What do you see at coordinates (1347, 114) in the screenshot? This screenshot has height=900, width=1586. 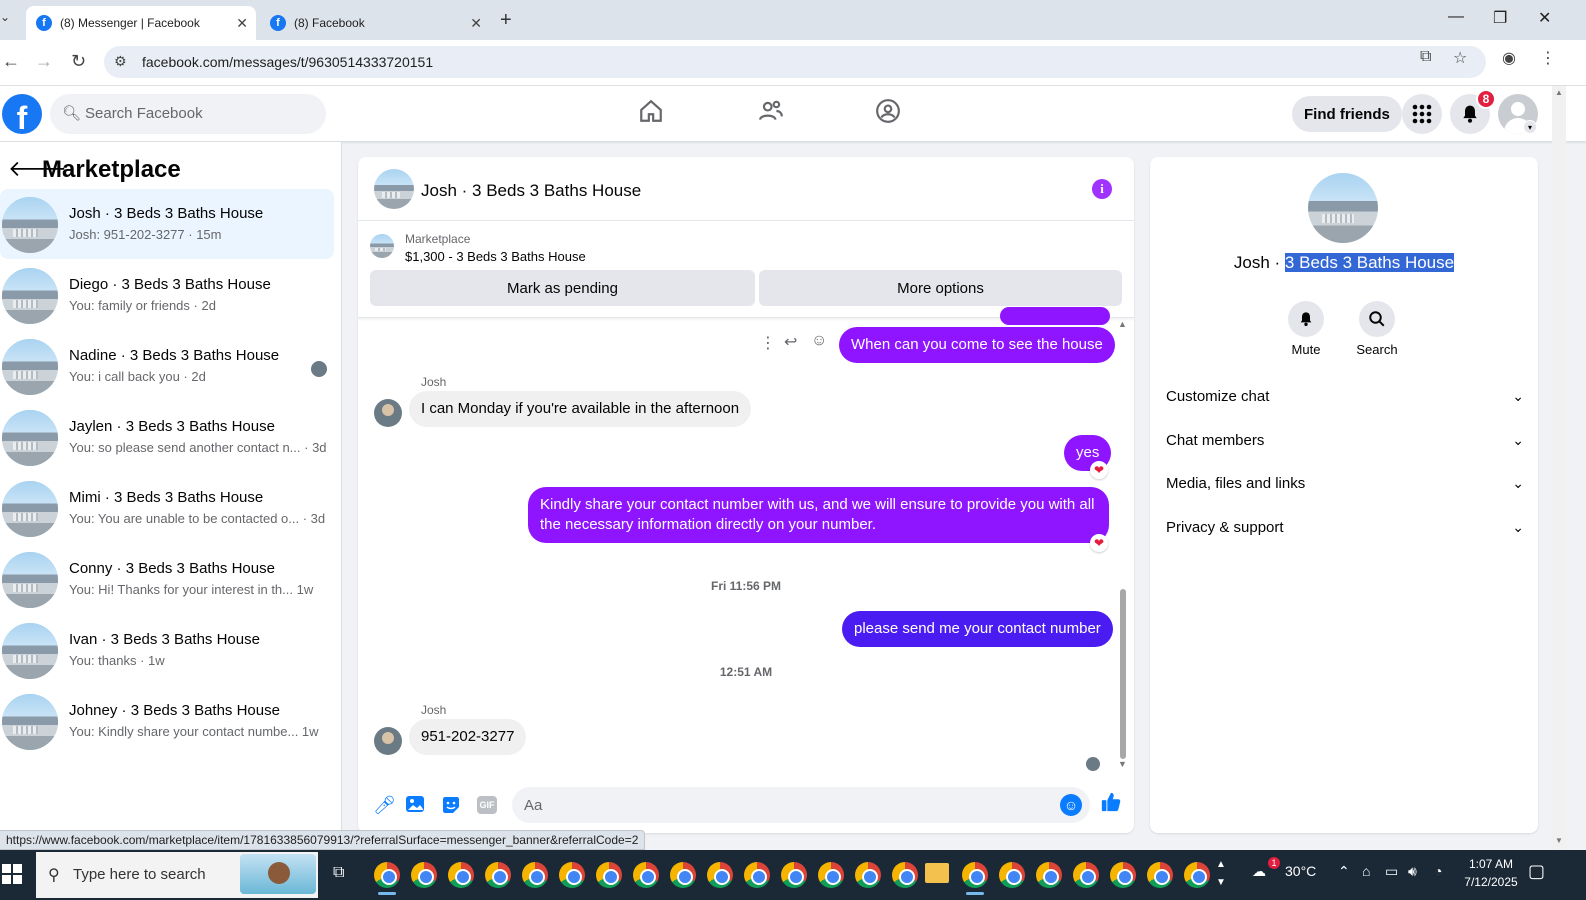 I see `find-friends-button: Find friends` at bounding box center [1347, 114].